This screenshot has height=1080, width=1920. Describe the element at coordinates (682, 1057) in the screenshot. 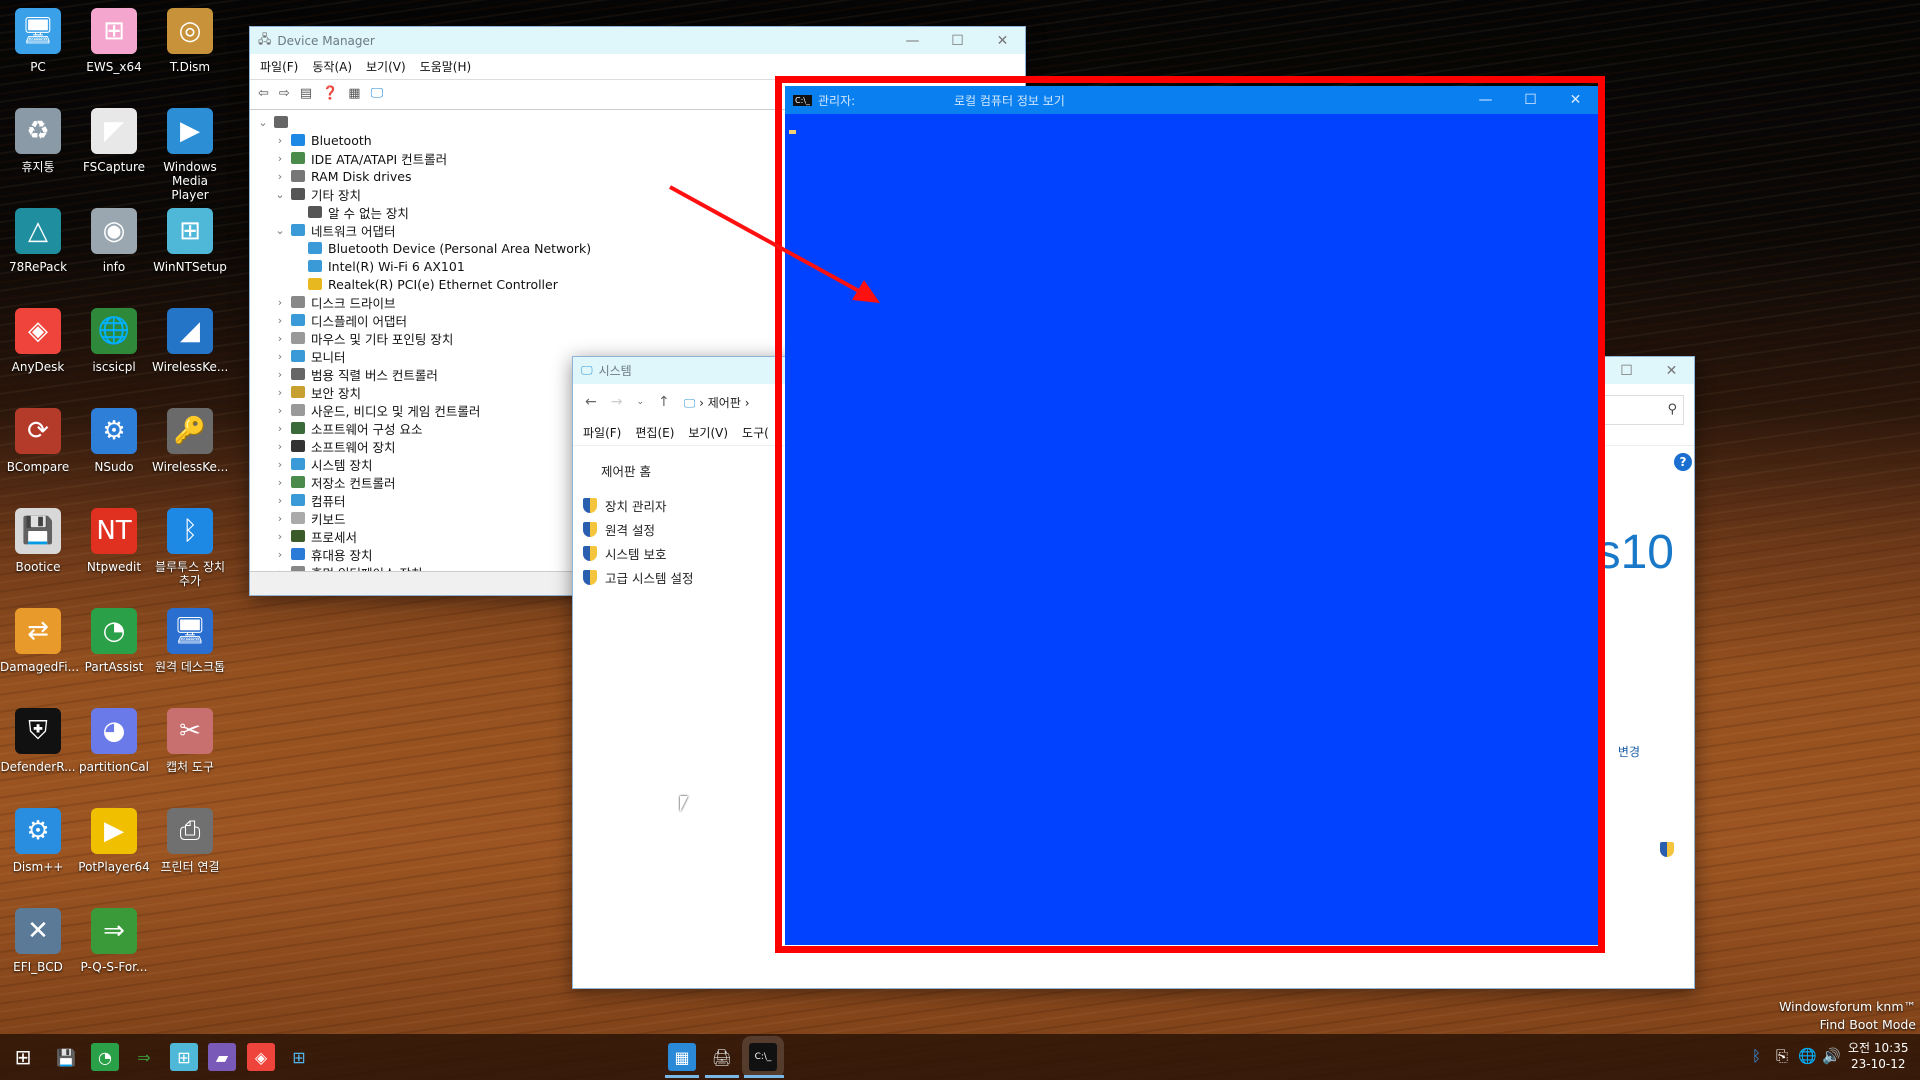

I see `taskbar-system: ▦` at that location.